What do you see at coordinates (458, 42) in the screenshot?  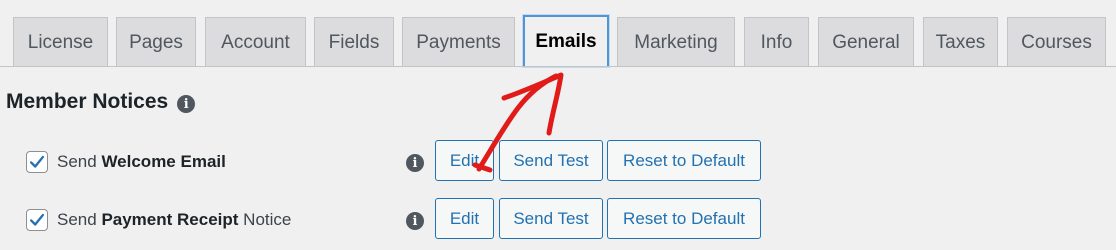 I see `tab-payments: Payments` at bounding box center [458, 42].